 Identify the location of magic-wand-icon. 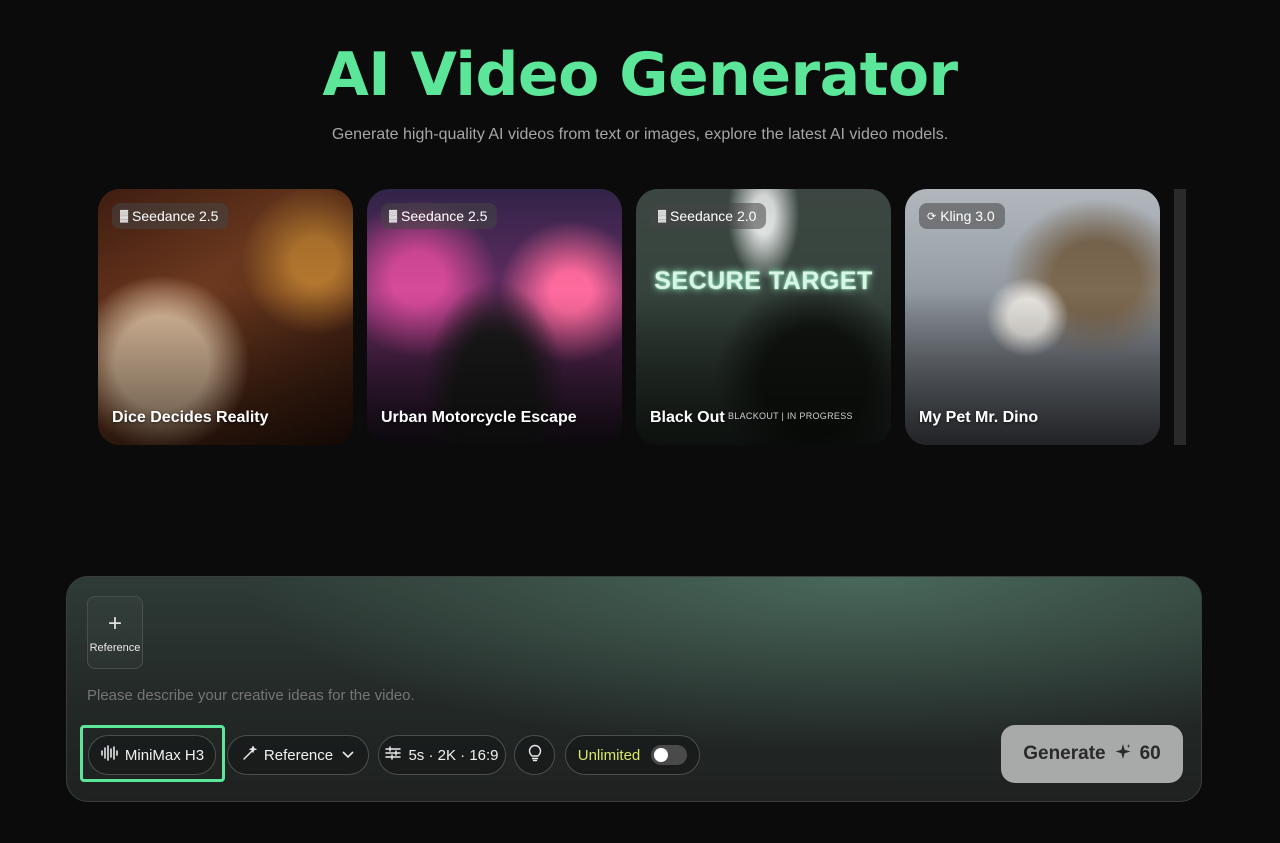
(250, 754).